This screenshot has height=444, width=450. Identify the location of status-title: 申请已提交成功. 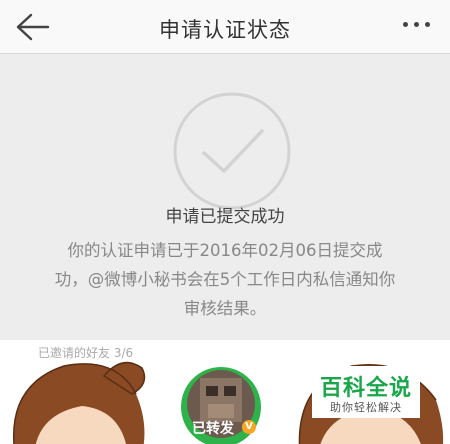
(225, 217).